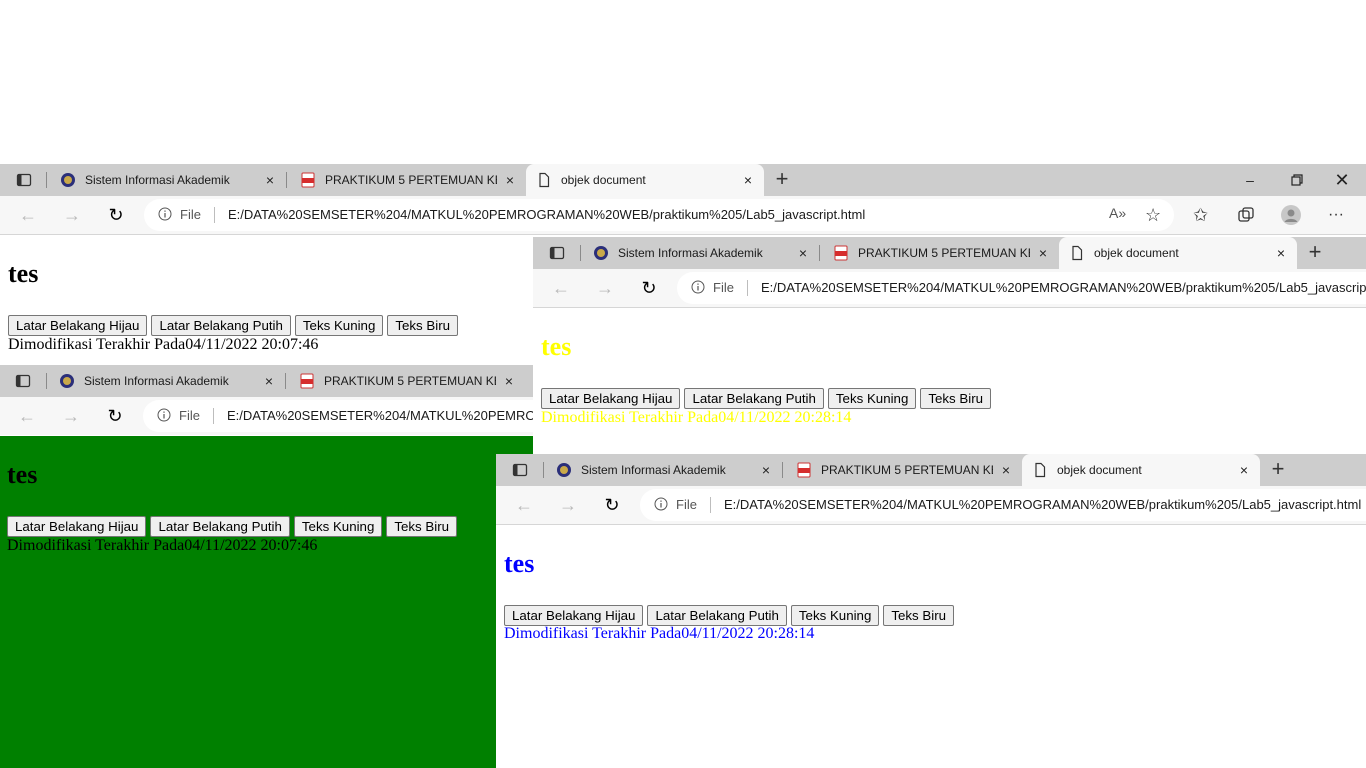 Image resolution: width=1366 pixels, height=768 pixels. I want to click on add-favorite-icon: ☆, so click(1155, 215).